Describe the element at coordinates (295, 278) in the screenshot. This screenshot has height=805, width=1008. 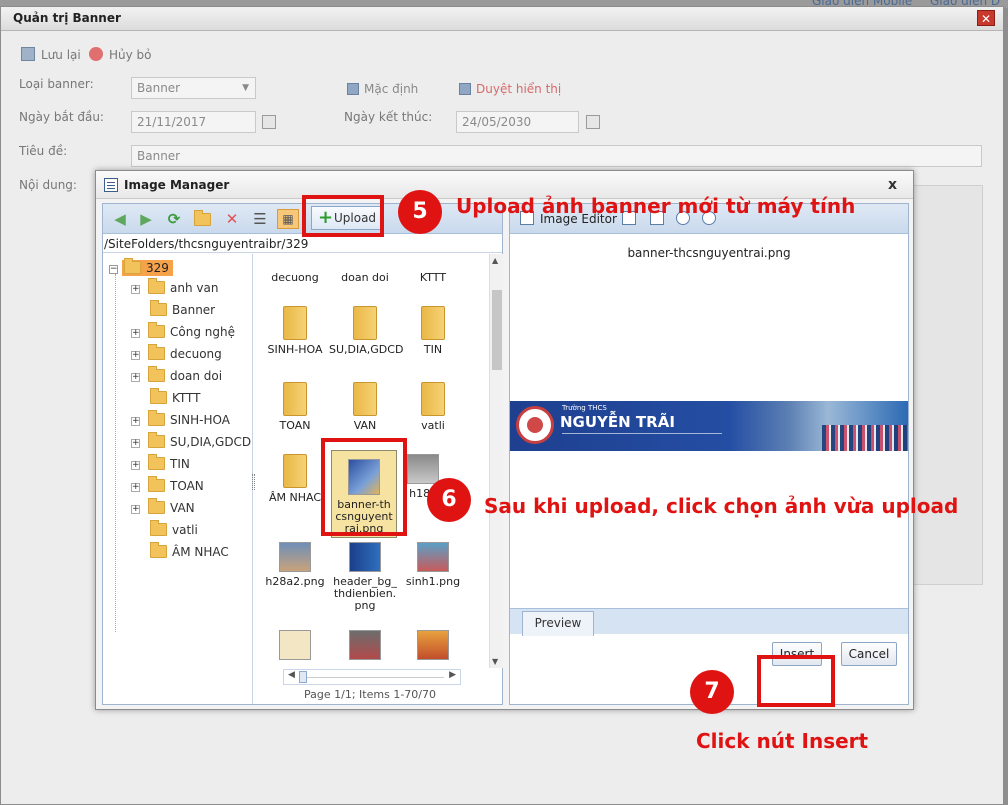
I see `grid-folder-decuong: decuong` at that location.